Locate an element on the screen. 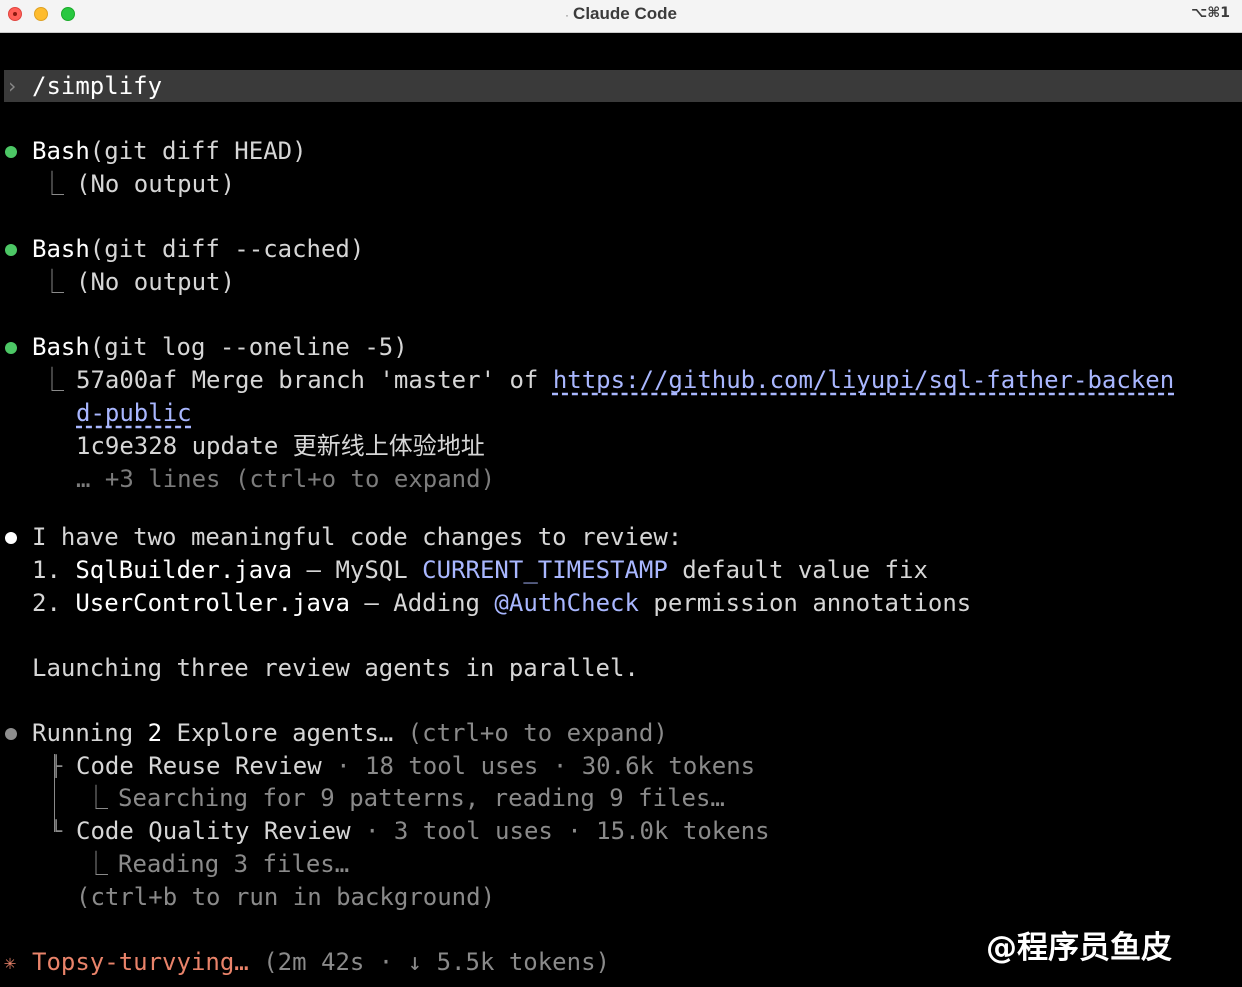 The width and height of the screenshot is (1242, 987). prompt-chevron-icon: › is located at coordinates (12, 86).